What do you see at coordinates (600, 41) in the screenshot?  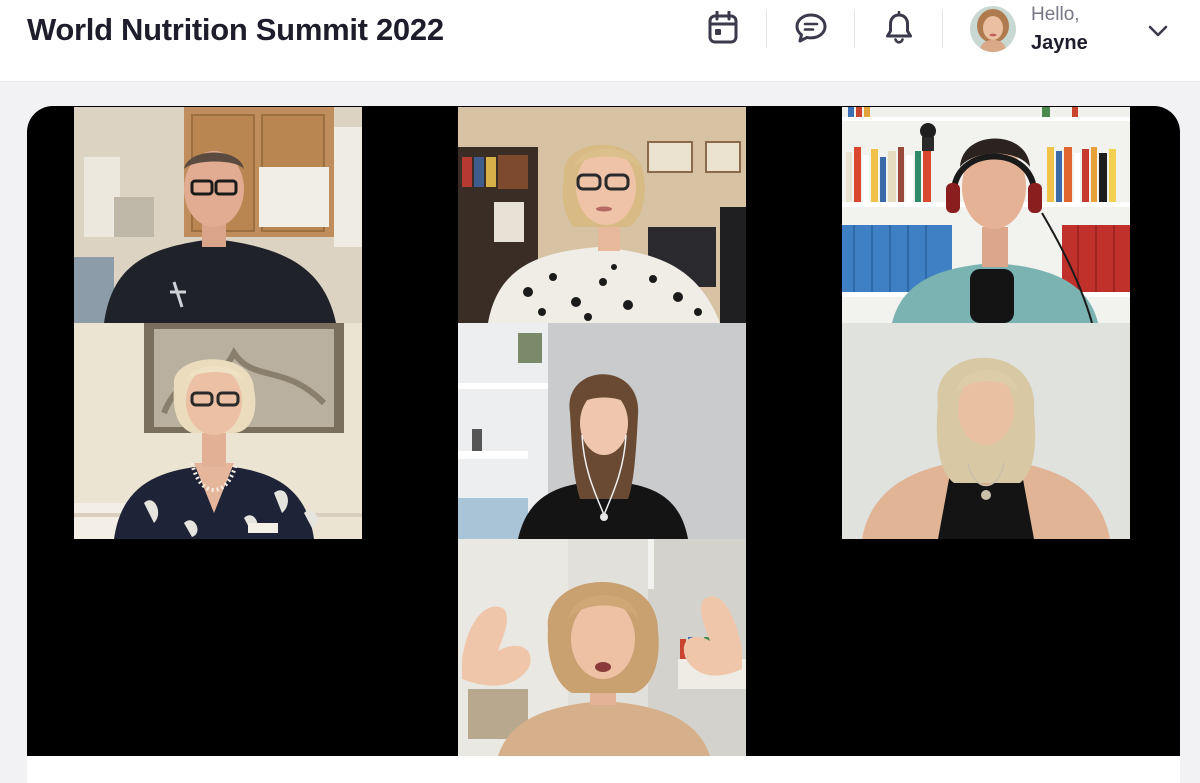 I see `top-bar: World Nutrition Summit 2022 Hello, Jayne` at bounding box center [600, 41].